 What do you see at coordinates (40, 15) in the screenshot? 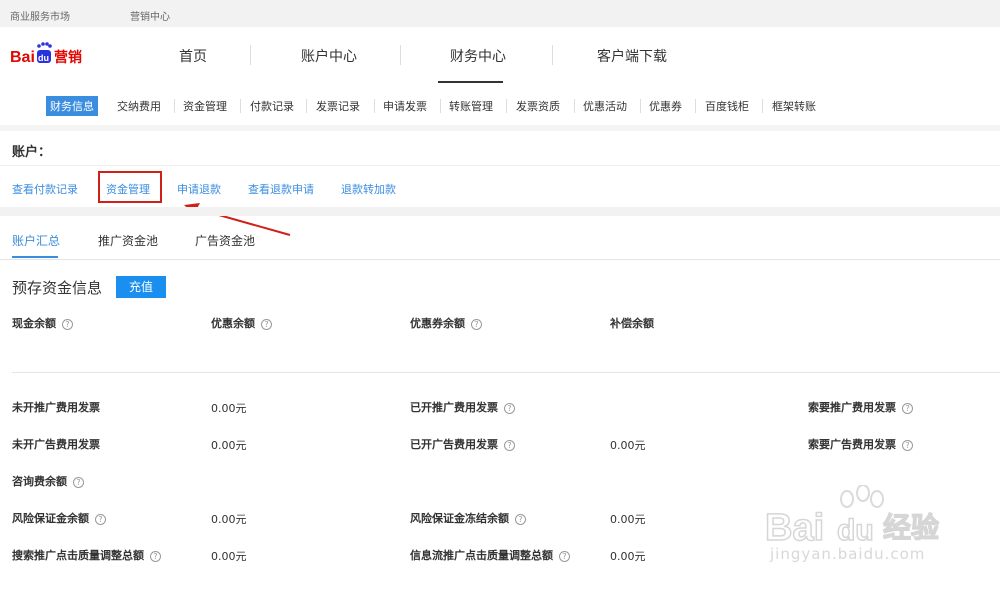
I see `market-link: 商业服务市场` at bounding box center [40, 15].